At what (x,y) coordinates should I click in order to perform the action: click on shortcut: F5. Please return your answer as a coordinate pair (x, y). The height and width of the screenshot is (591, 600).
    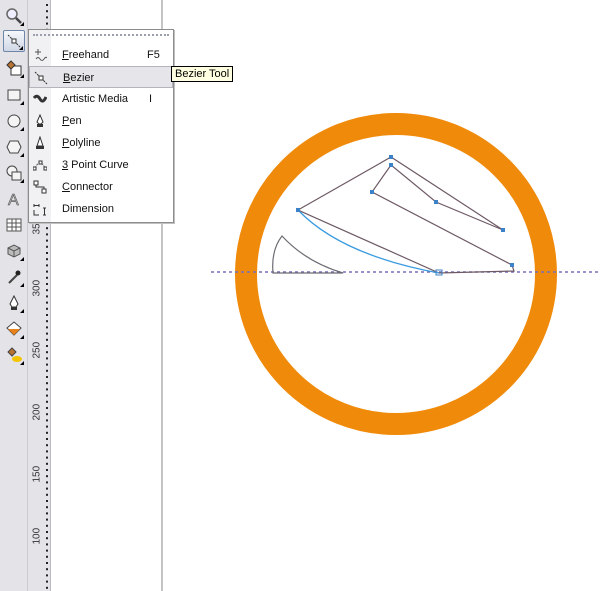
    Looking at the image, I should click on (153, 55).